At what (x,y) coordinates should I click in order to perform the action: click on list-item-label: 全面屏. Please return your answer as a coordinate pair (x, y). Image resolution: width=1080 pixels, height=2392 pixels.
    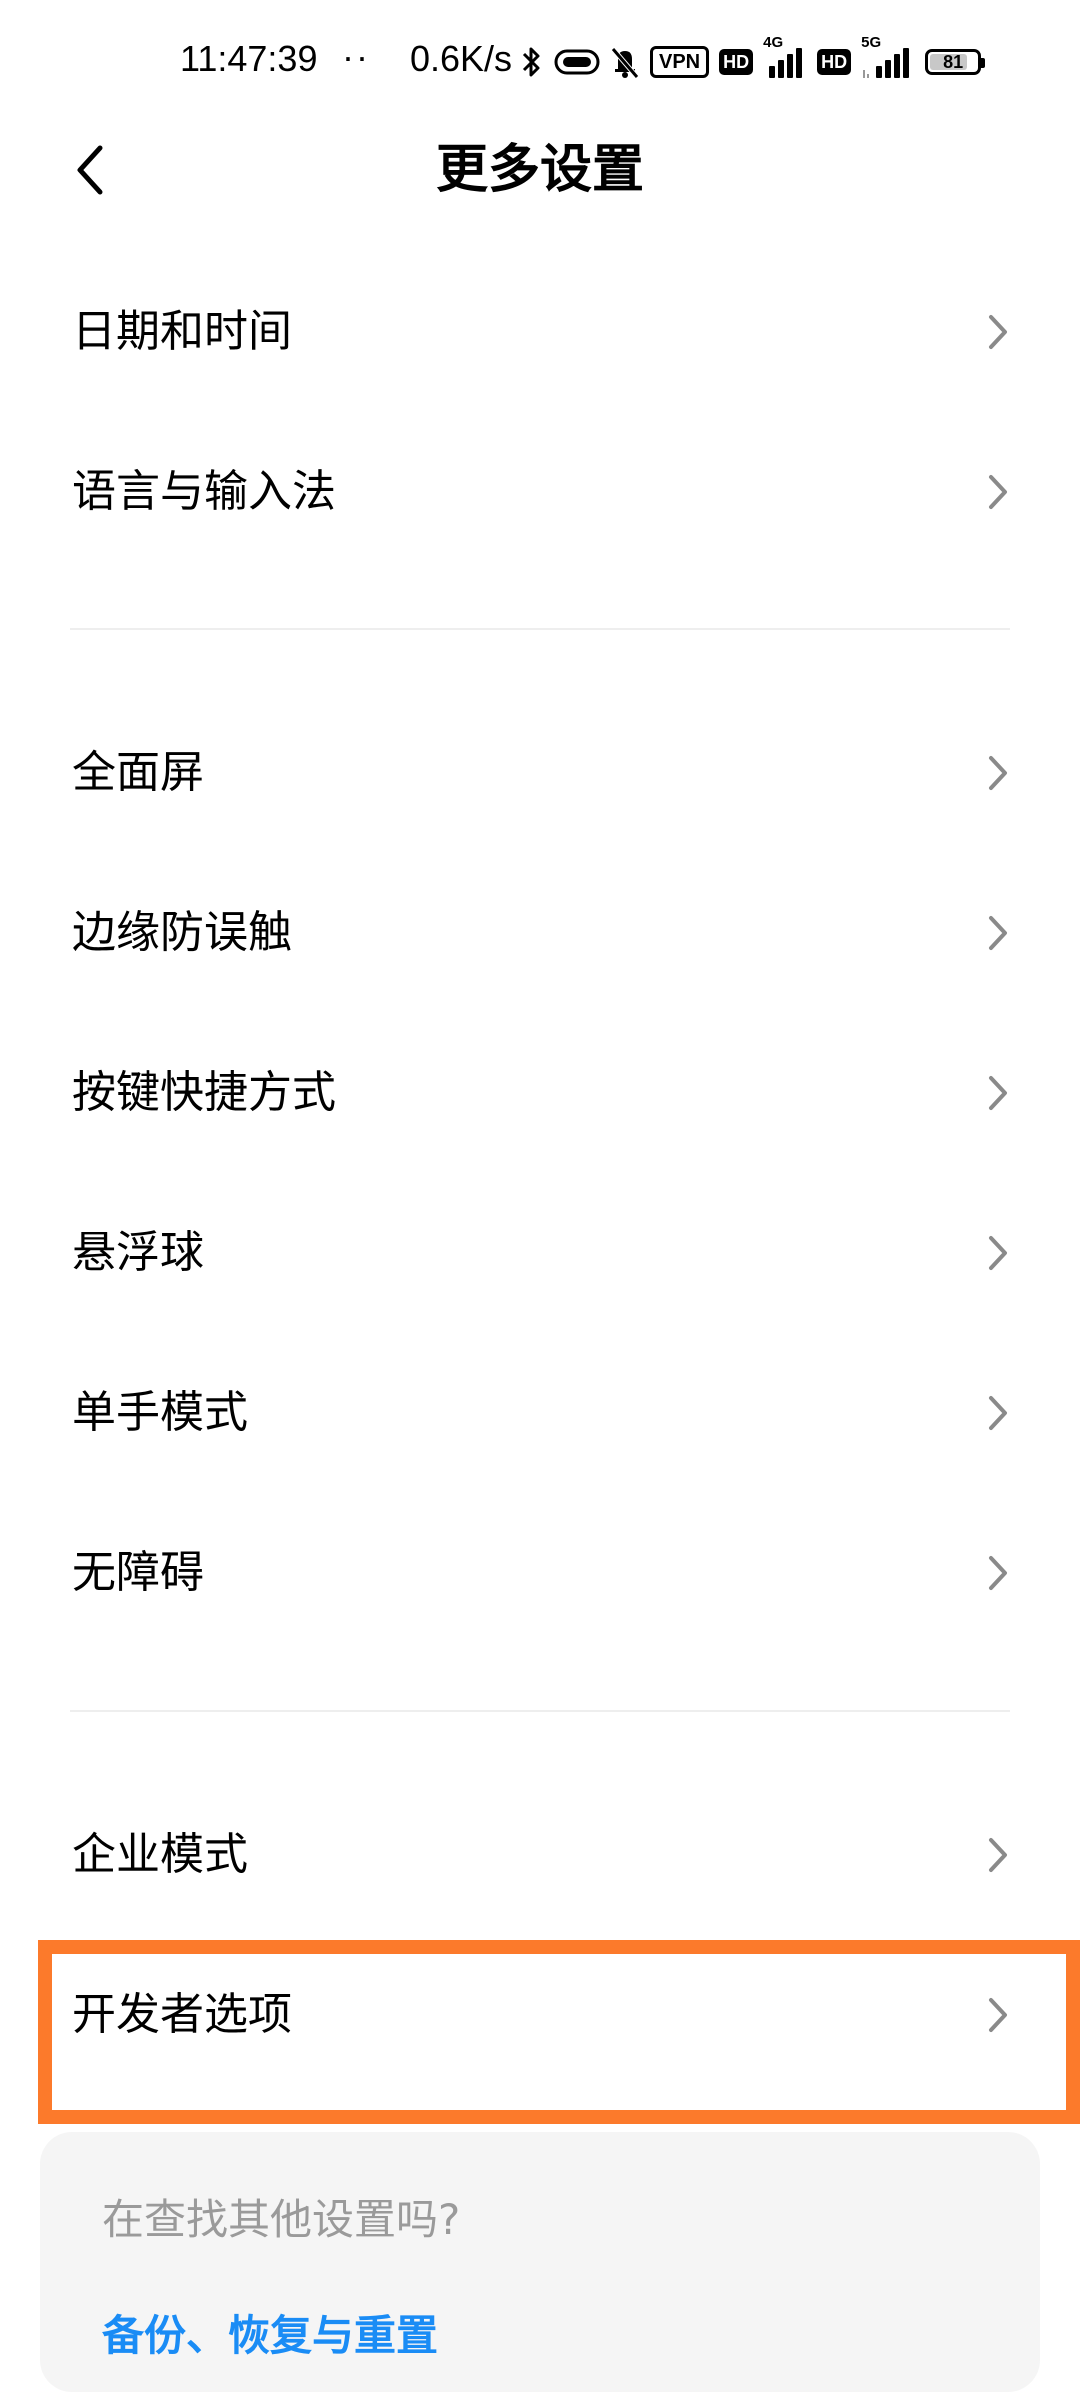
    Looking at the image, I should click on (138, 772).